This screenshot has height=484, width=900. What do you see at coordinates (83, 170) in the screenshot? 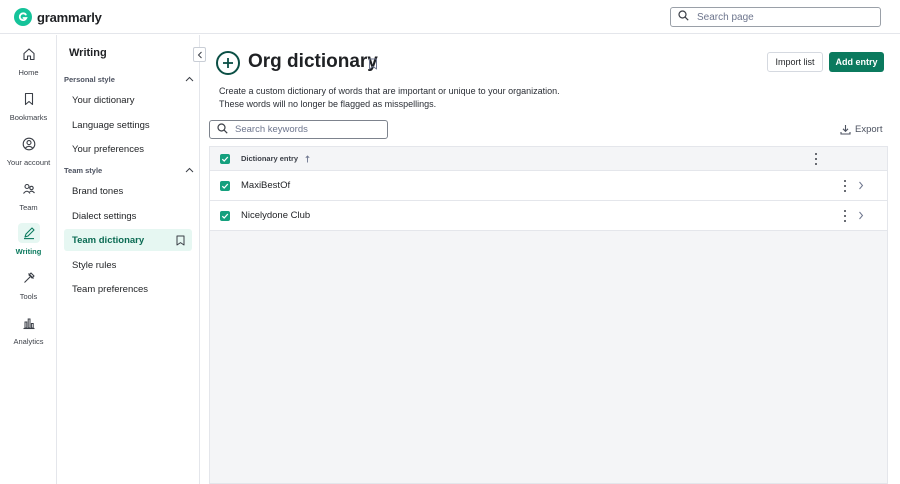
I see `section-label: Team style` at bounding box center [83, 170].